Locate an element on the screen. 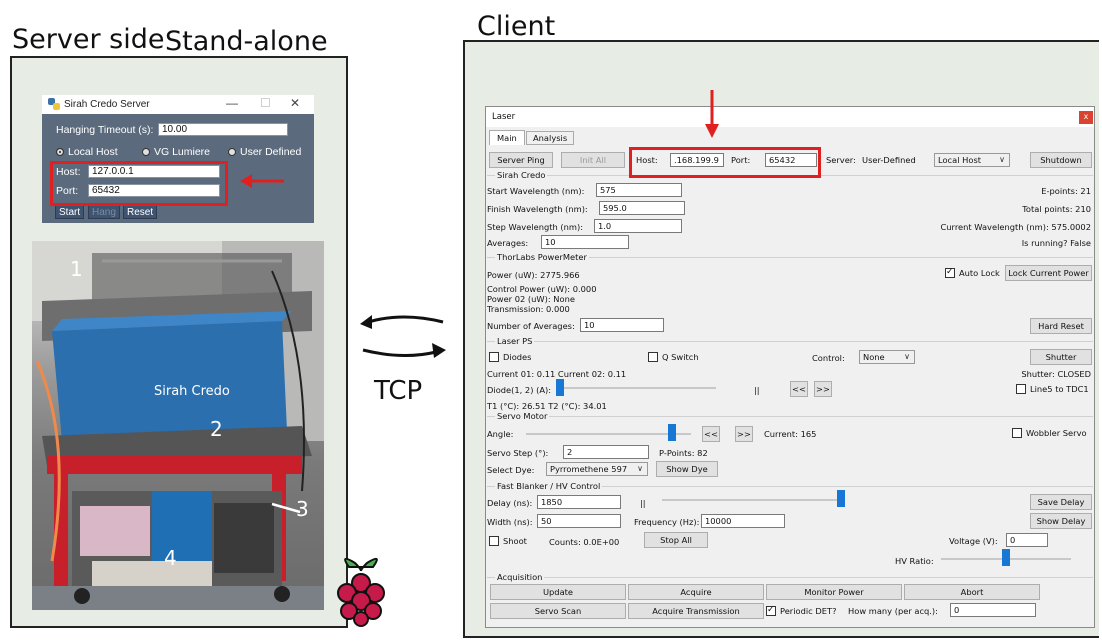 This screenshot has height=641, width=1102. photo-number-1: 1 is located at coordinates (76, 269).